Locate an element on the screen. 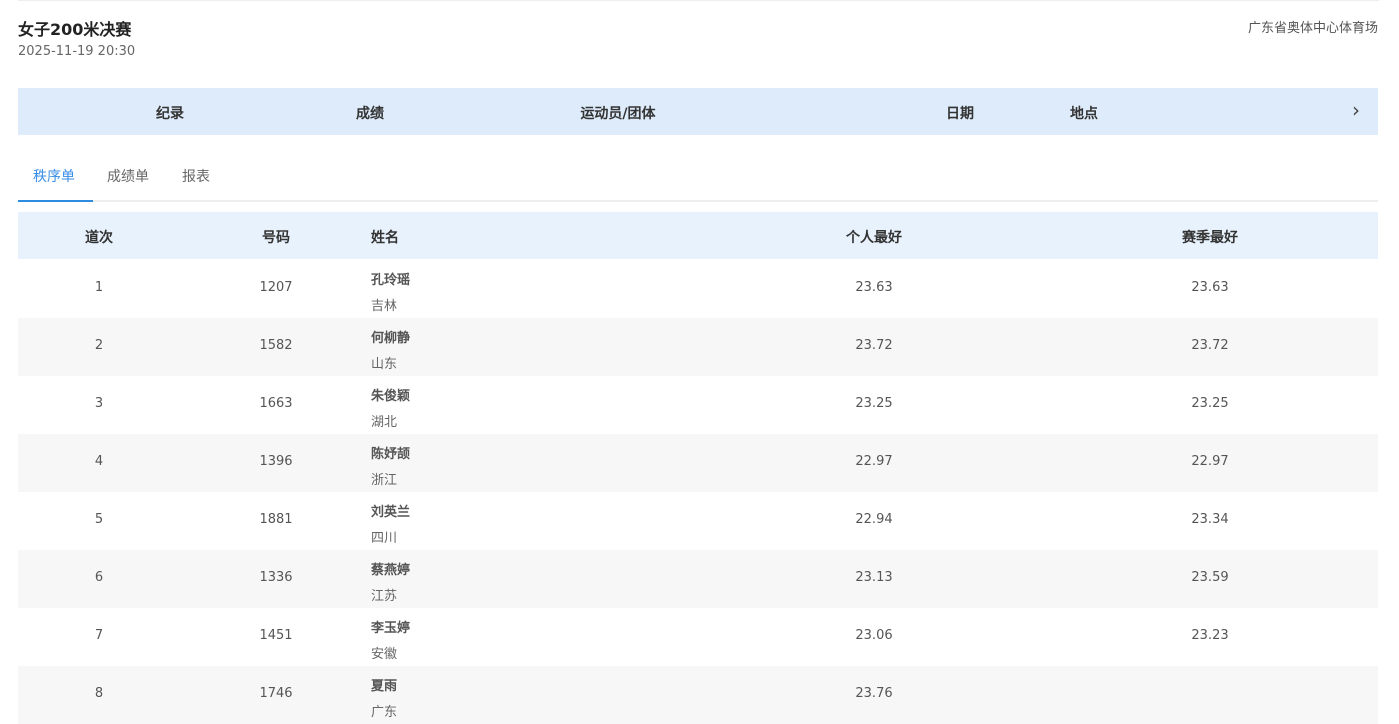  season-best-cell: 23.23 is located at coordinates (1210, 635).